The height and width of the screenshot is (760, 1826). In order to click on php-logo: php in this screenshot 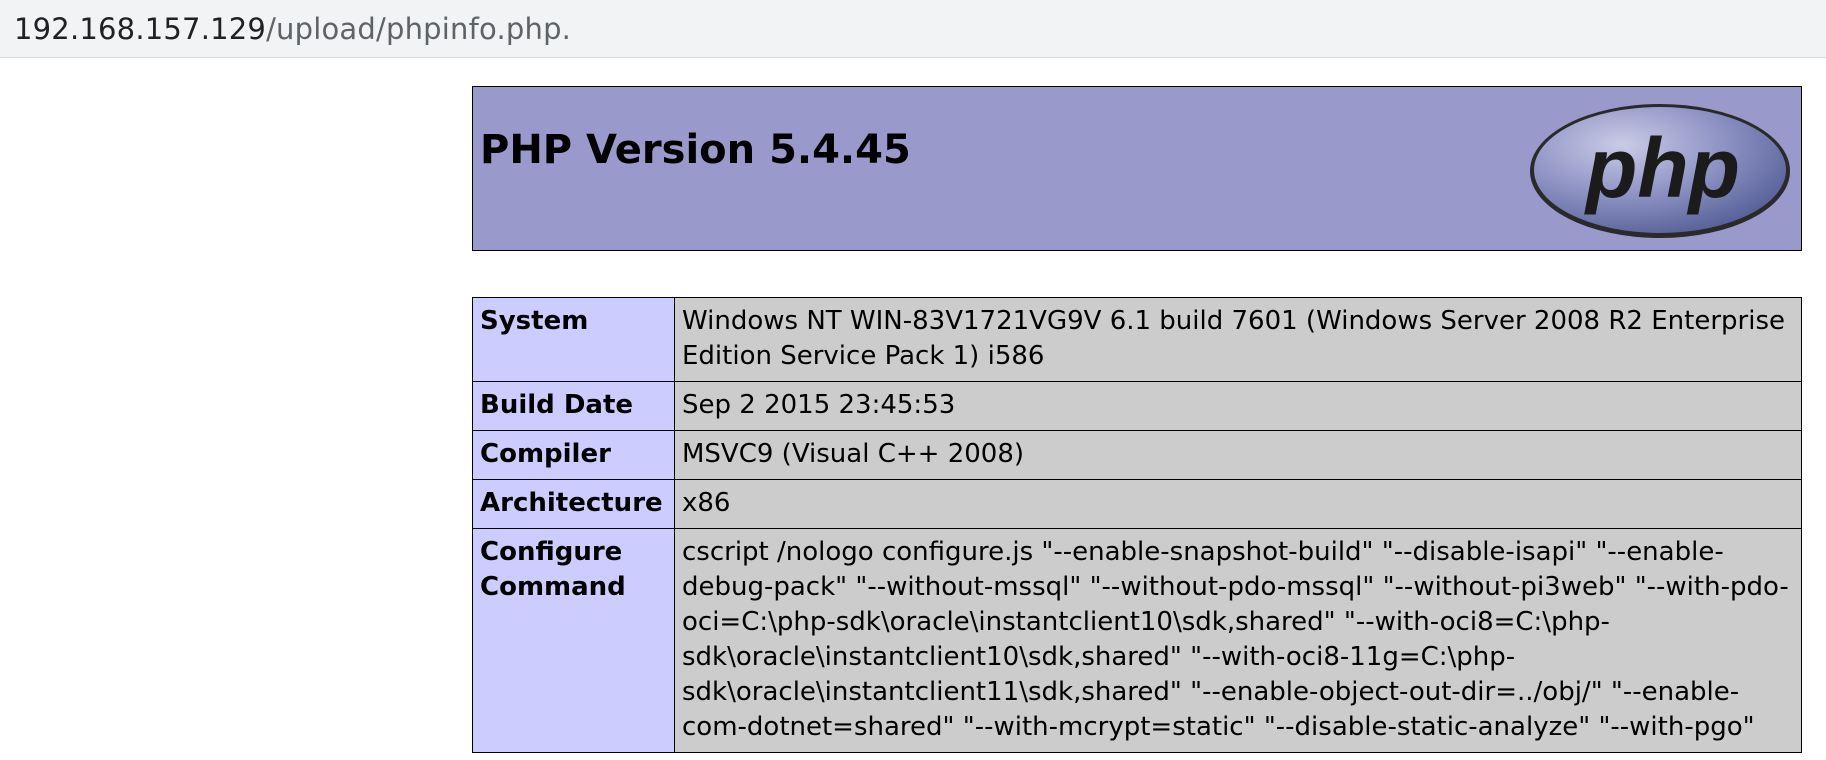, I will do `click(1660, 171)`.